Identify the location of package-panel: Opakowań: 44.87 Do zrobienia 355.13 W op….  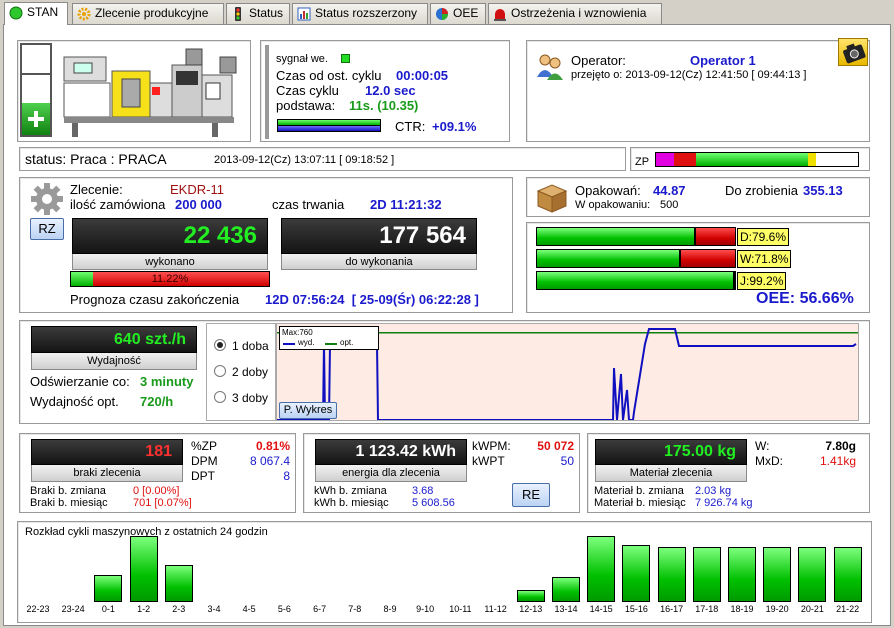
(698, 197).